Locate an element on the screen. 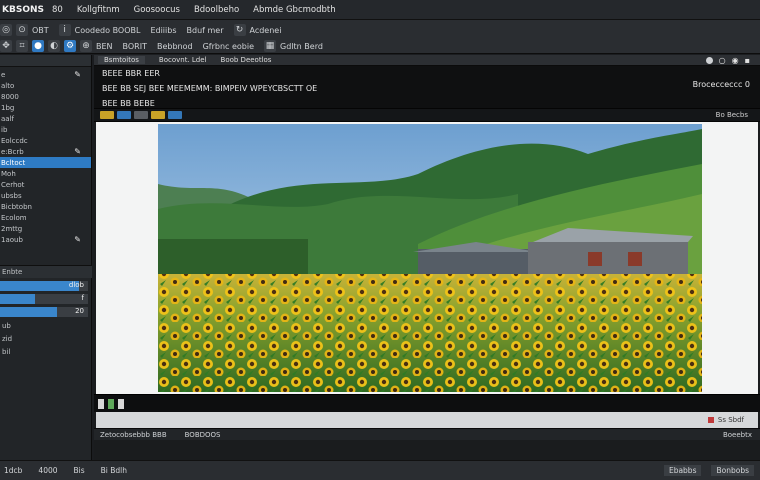  layer-item-label: 2mttg is located at coordinates (12, 228).